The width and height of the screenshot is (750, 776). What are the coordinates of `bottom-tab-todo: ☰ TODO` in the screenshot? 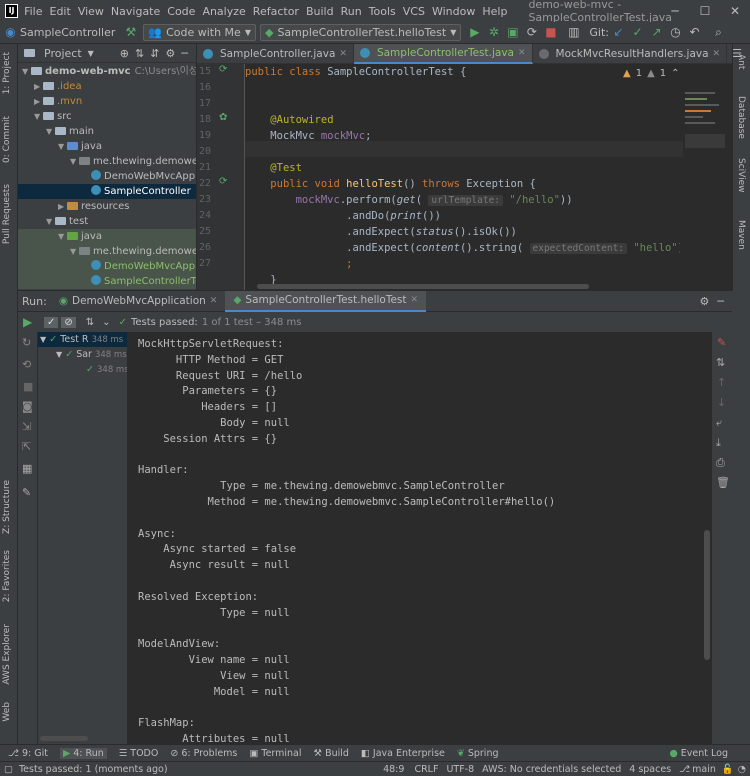 It's located at (139, 753).